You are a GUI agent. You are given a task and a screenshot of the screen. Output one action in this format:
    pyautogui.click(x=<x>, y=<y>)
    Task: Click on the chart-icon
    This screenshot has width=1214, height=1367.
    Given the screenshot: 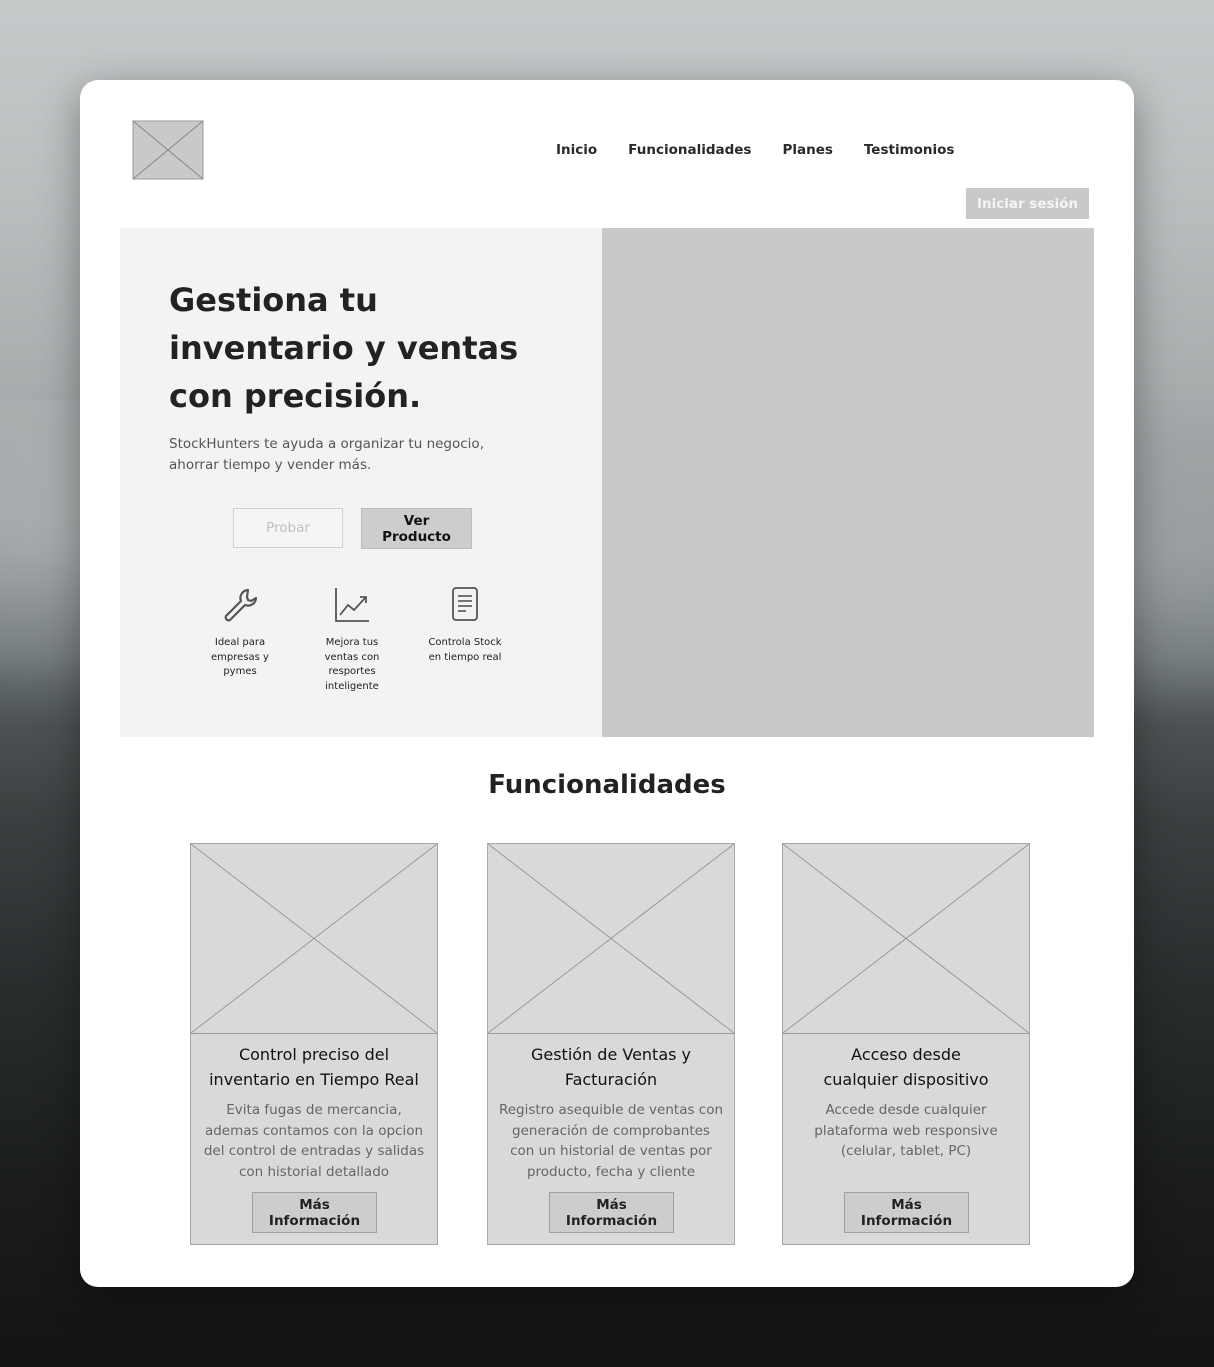 What is the action you would take?
    pyautogui.click(x=352, y=605)
    